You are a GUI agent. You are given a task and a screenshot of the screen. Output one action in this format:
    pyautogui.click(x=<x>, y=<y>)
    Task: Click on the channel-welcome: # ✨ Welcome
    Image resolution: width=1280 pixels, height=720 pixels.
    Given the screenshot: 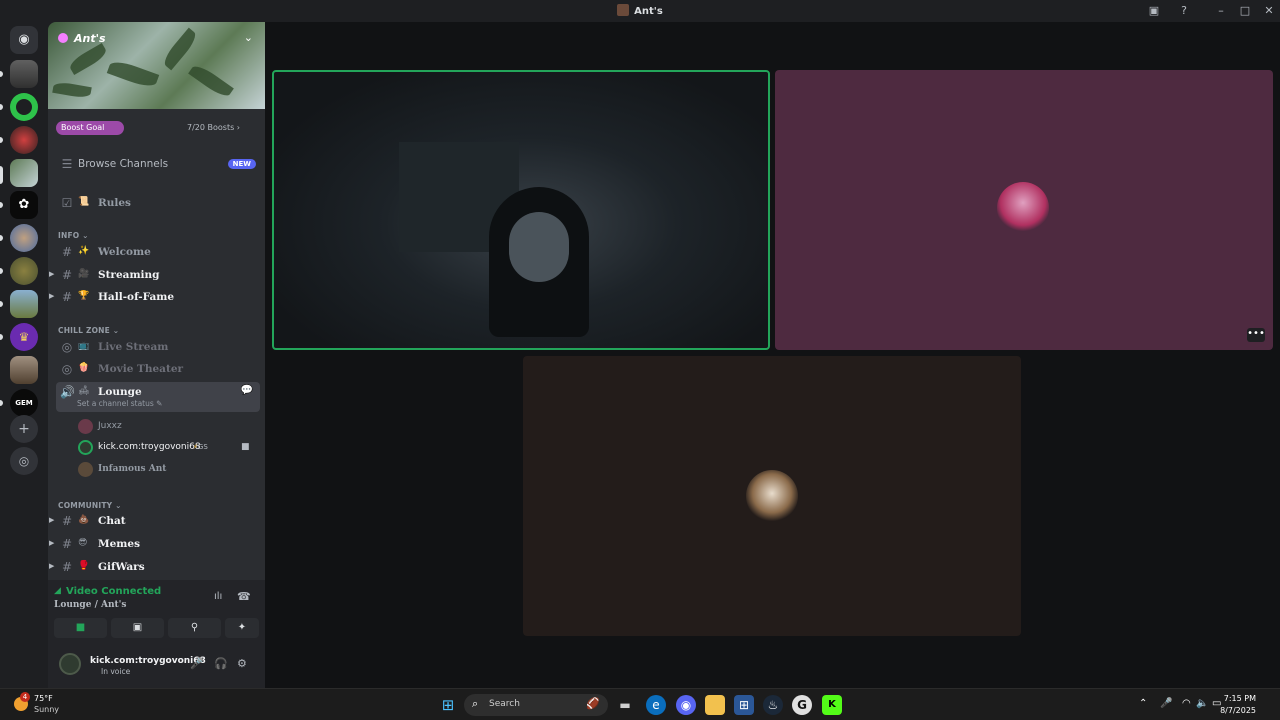 What is the action you would take?
    pyautogui.click(x=158, y=253)
    